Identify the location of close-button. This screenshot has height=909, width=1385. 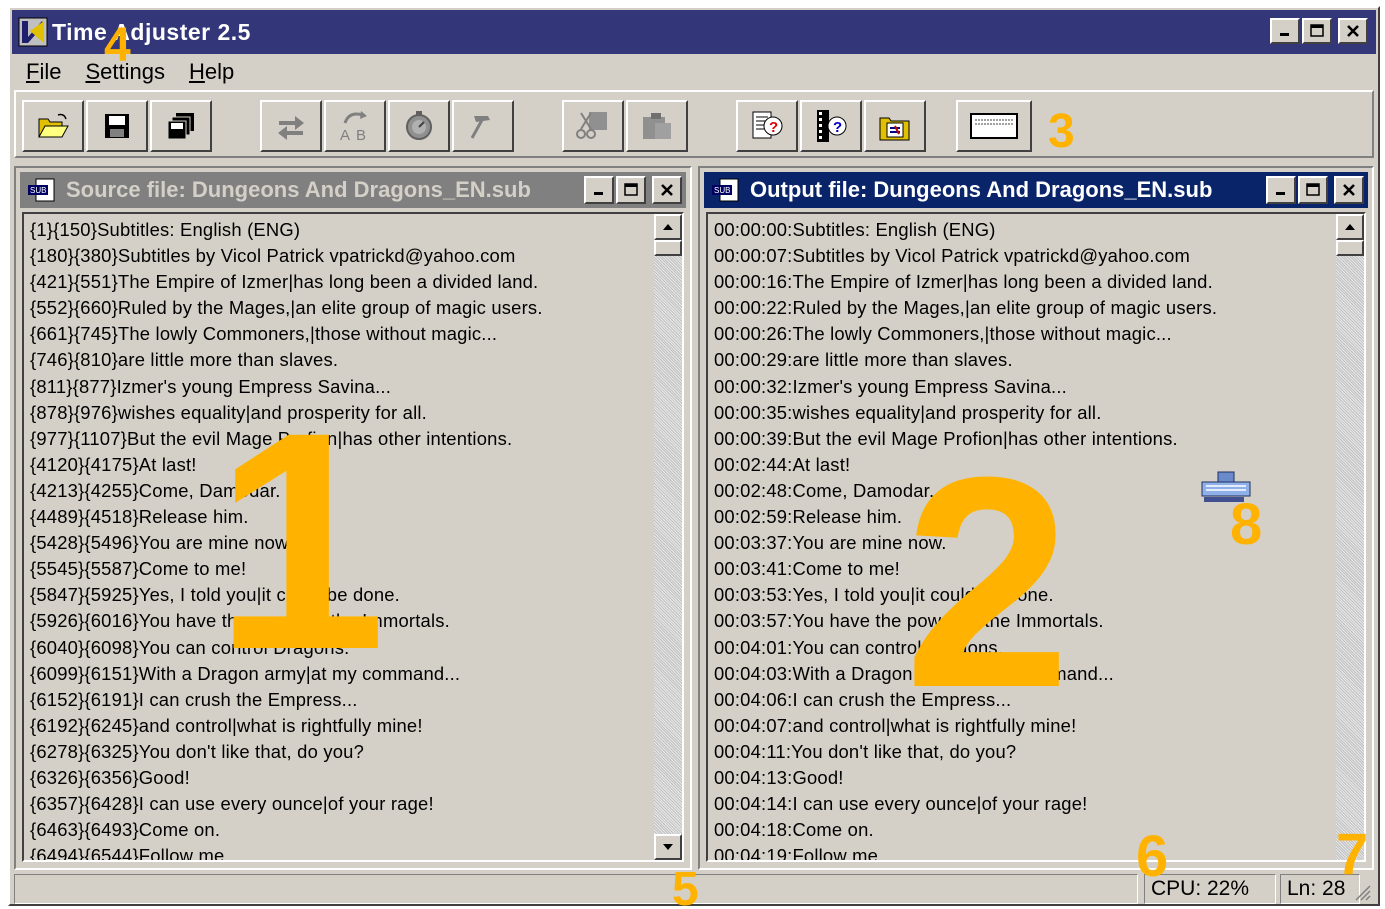
(1353, 31).